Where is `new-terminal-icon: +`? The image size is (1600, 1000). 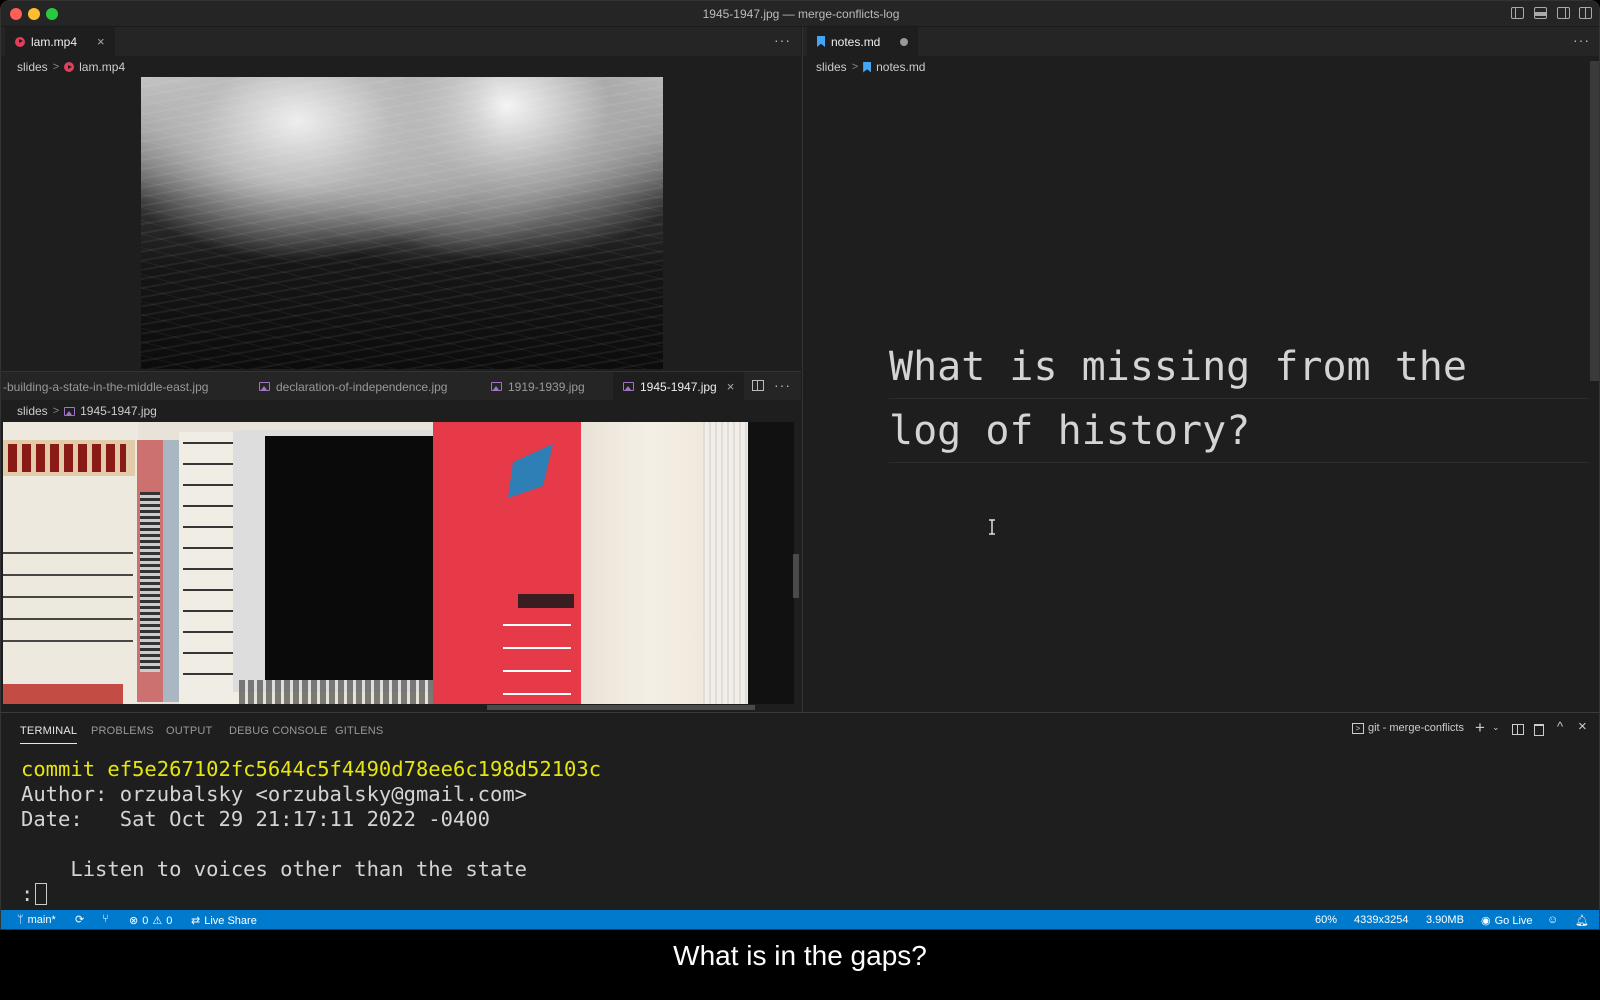
new-terminal-icon: + is located at coordinates (1480, 728).